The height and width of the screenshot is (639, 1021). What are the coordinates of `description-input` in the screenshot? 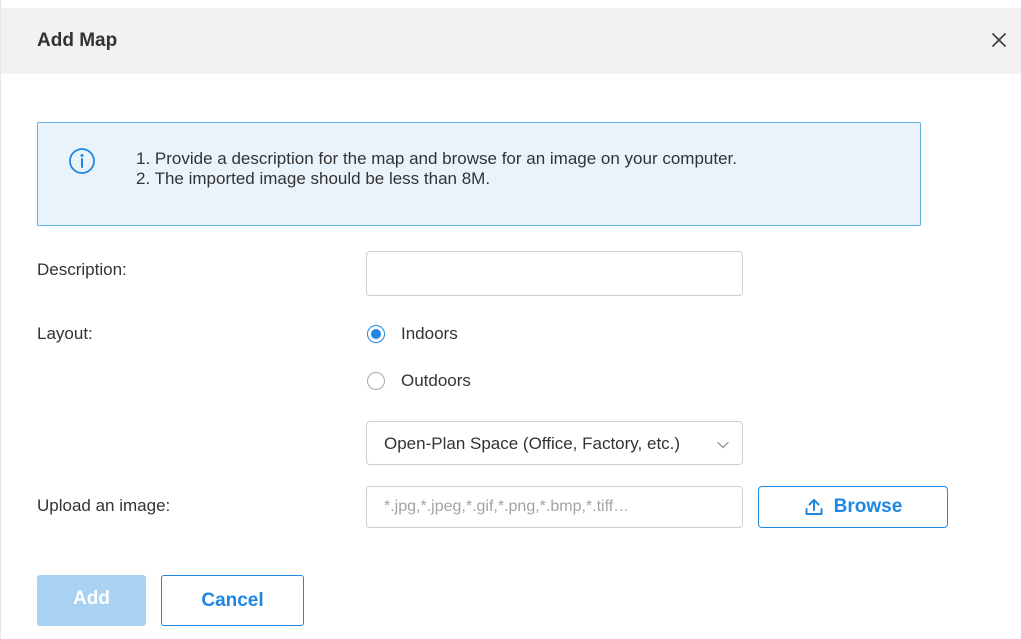 It's located at (554, 273).